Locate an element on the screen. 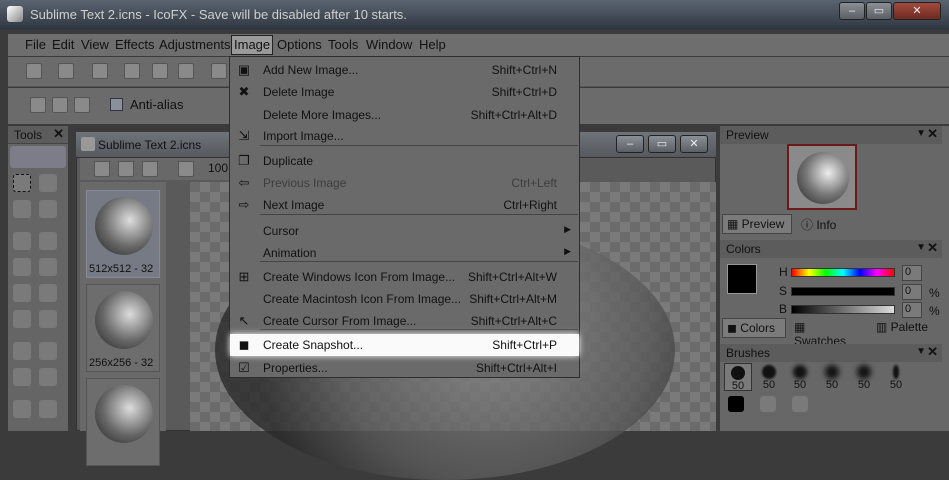  tab-preview: ▦ Preview is located at coordinates (757, 224).